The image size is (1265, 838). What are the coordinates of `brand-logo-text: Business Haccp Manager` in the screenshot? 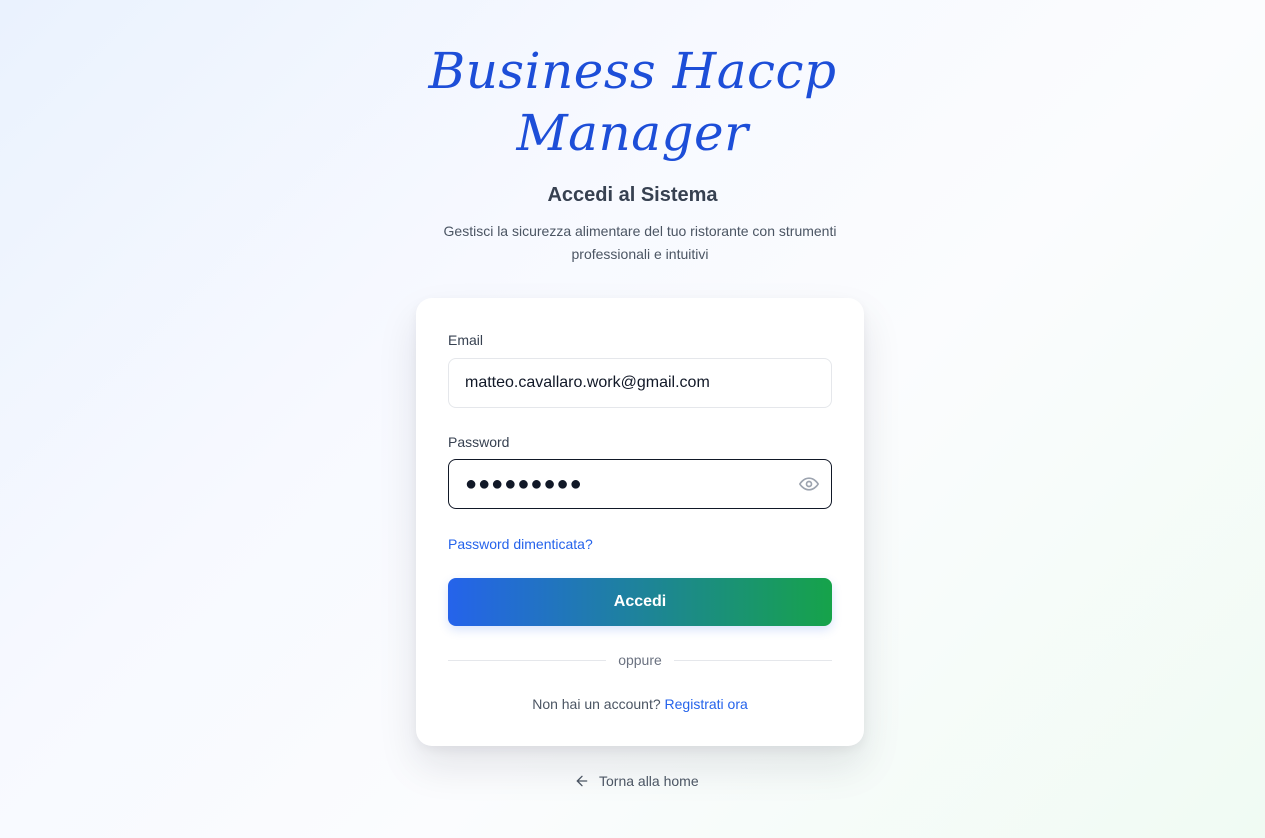 It's located at (632, 102).